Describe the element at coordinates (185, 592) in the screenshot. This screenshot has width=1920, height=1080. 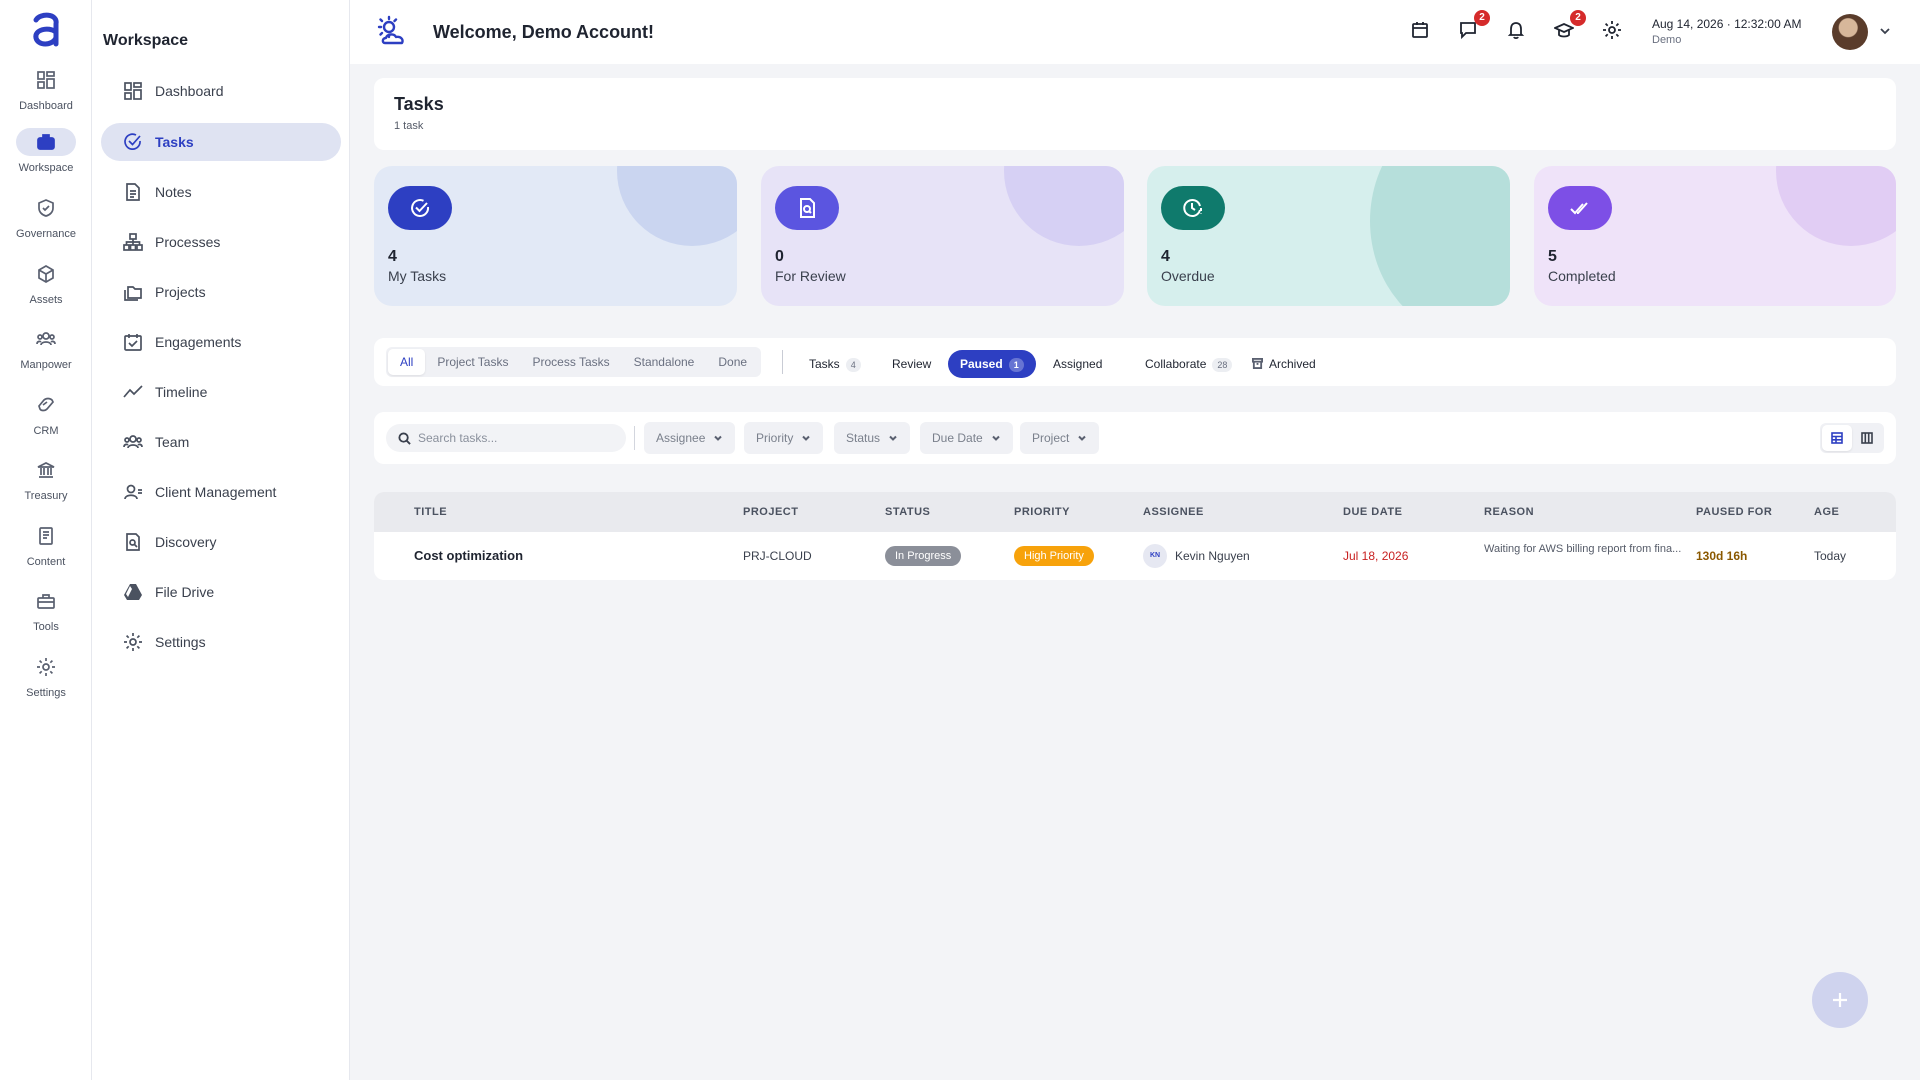
I see `sidebar-item-label: File Drive` at that location.